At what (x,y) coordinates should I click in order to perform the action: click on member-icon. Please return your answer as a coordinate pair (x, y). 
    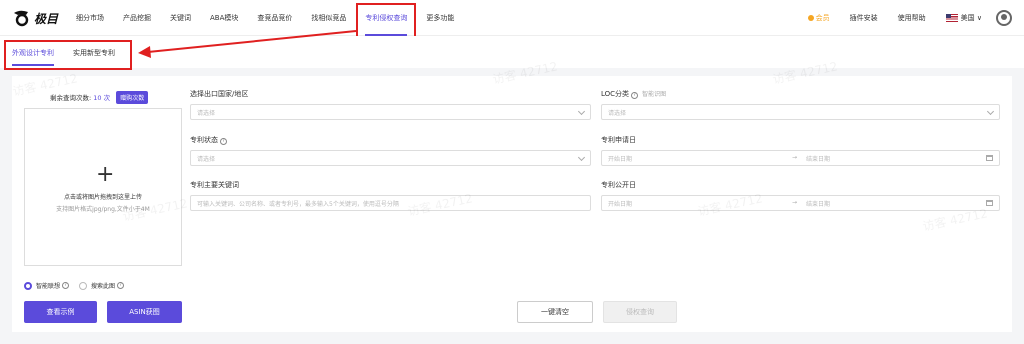
    Looking at the image, I should click on (810, 18).